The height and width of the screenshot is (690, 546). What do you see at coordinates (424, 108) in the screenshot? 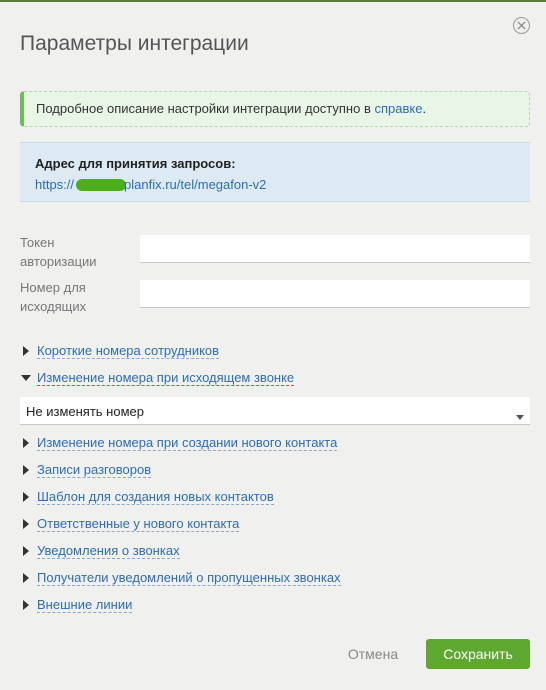
I see `info-suffix: .` at bounding box center [424, 108].